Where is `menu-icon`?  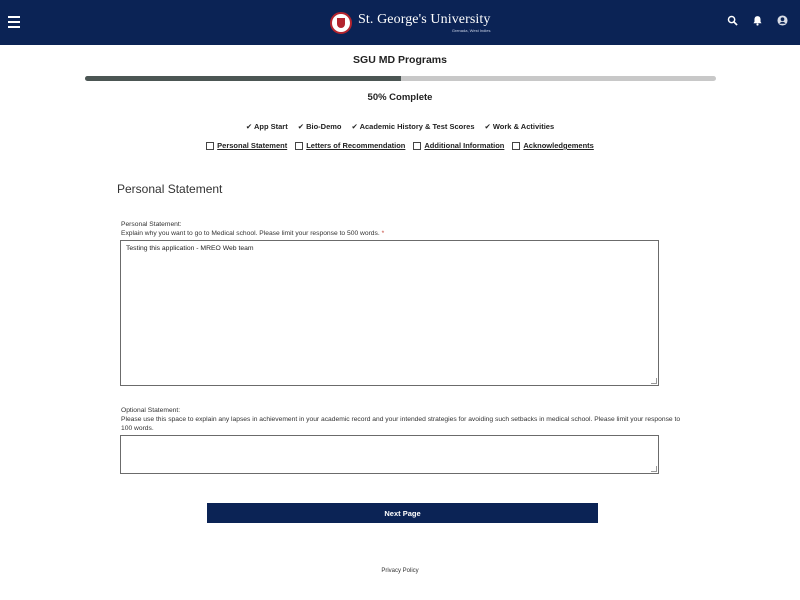 menu-icon is located at coordinates (14, 22).